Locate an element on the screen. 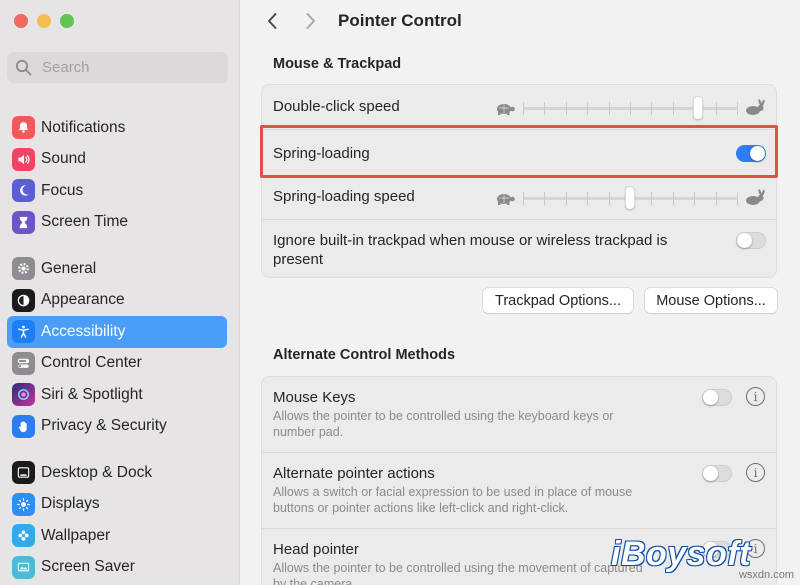 Image resolution: width=800 pixels, height=585 pixels. sidebar-item-label: Wallpaper is located at coordinates (76, 535).